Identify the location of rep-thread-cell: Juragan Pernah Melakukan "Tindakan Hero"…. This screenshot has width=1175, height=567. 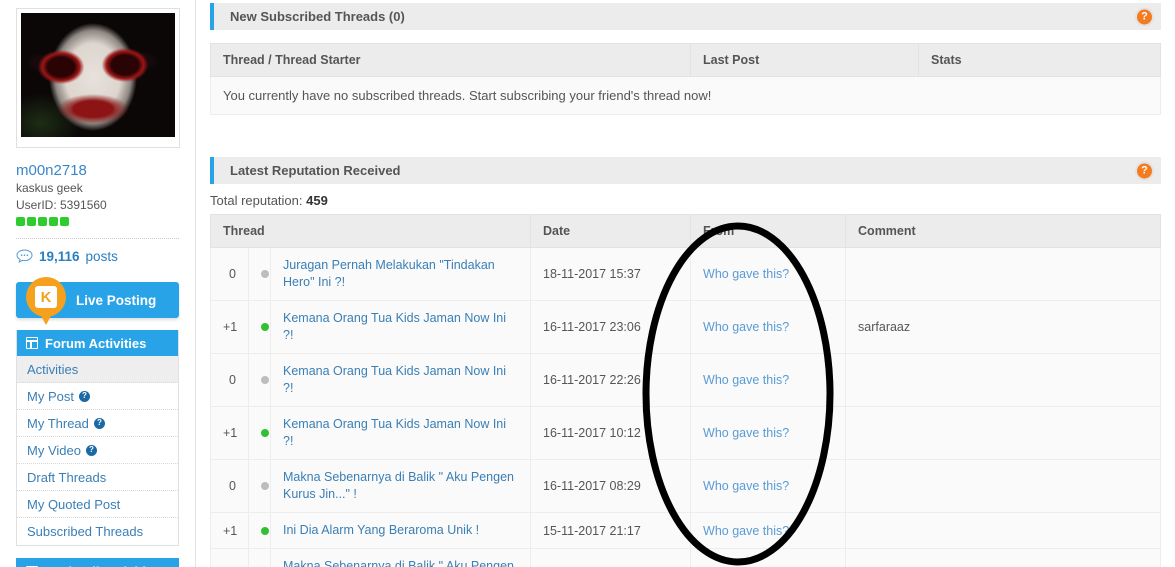
(400, 274).